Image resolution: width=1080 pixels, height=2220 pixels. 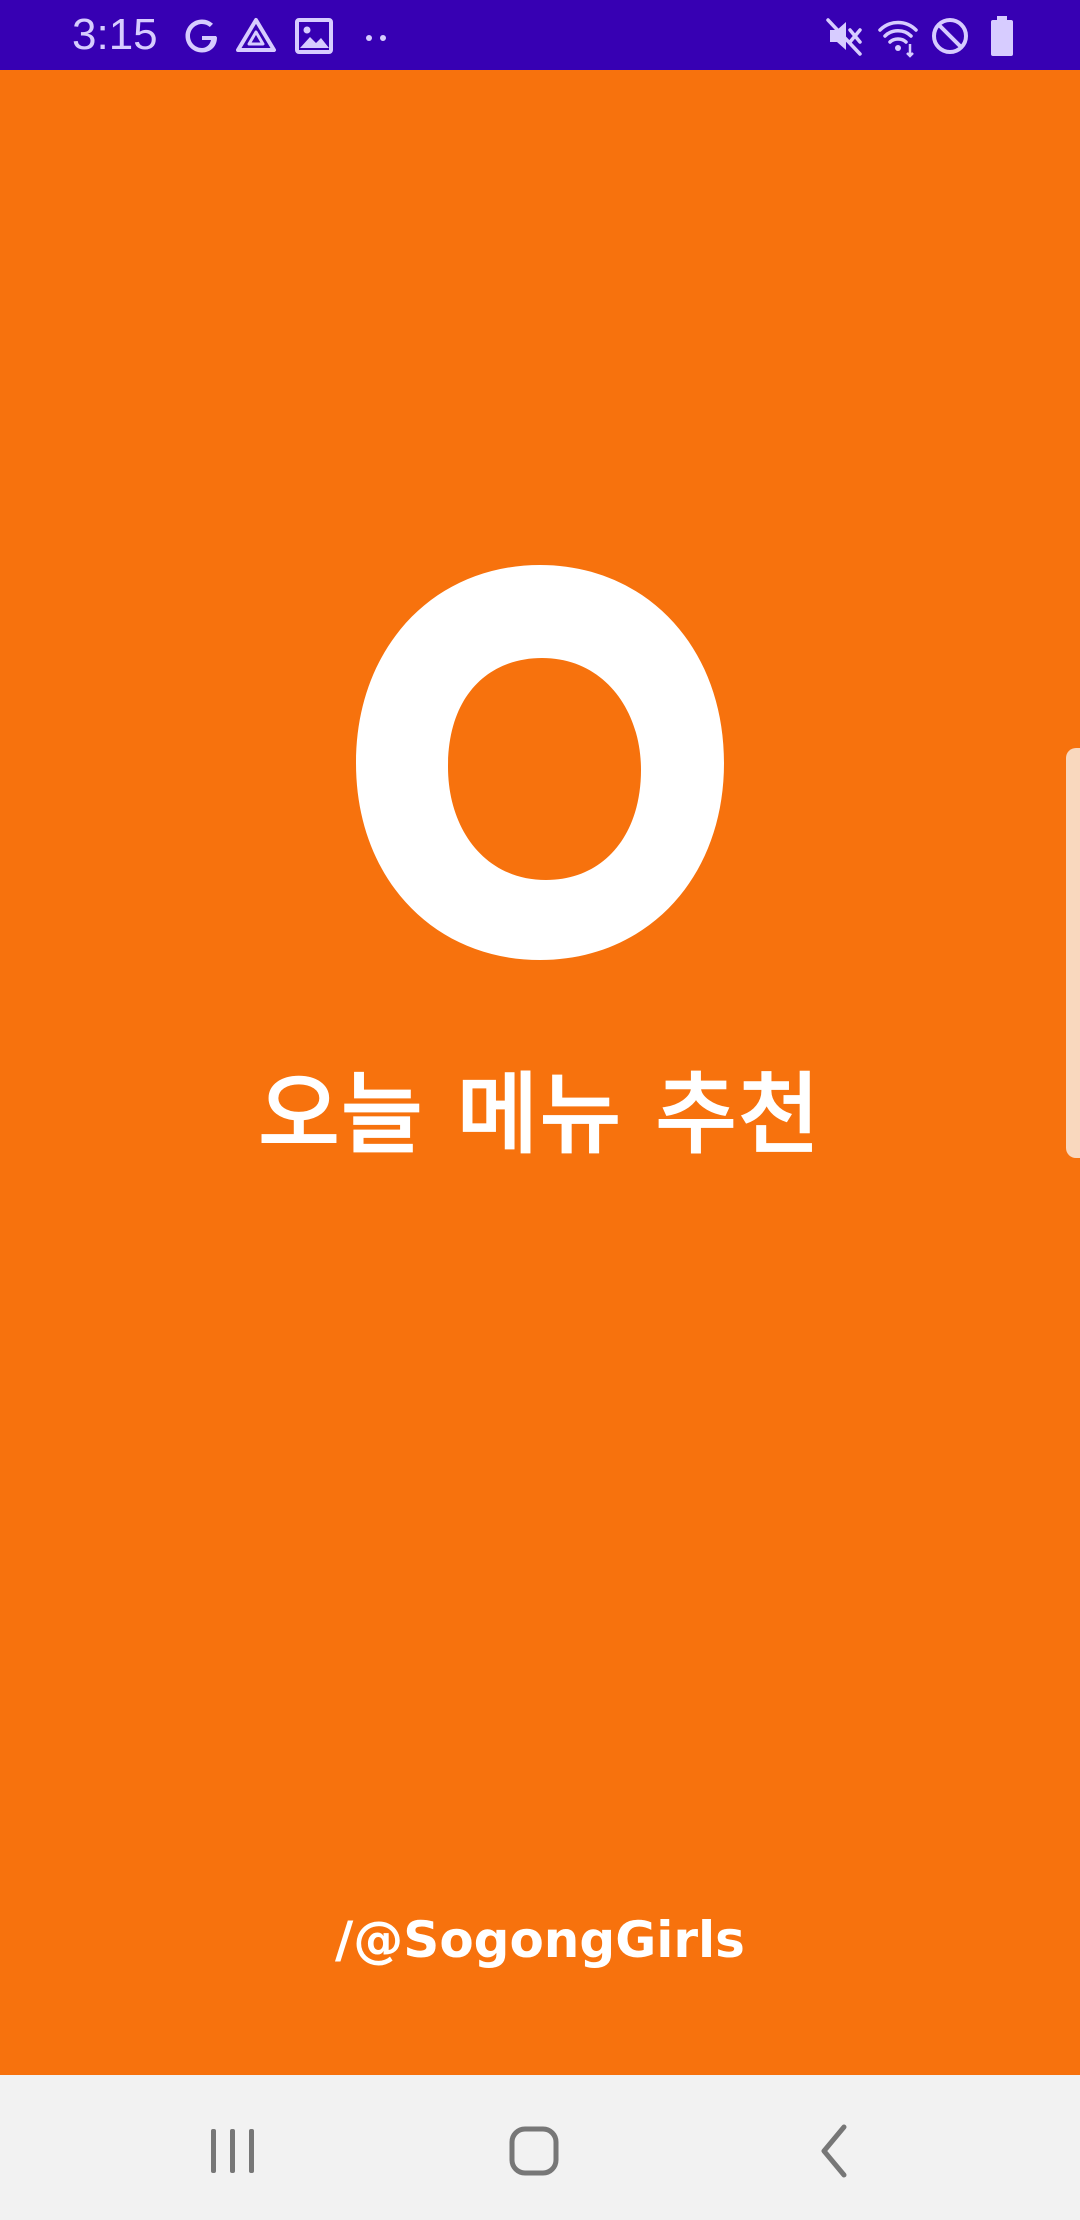 What do you see at coordinates (202, 36) in the screenshot?
I see `google-icon` at bounding box center [202, 36].